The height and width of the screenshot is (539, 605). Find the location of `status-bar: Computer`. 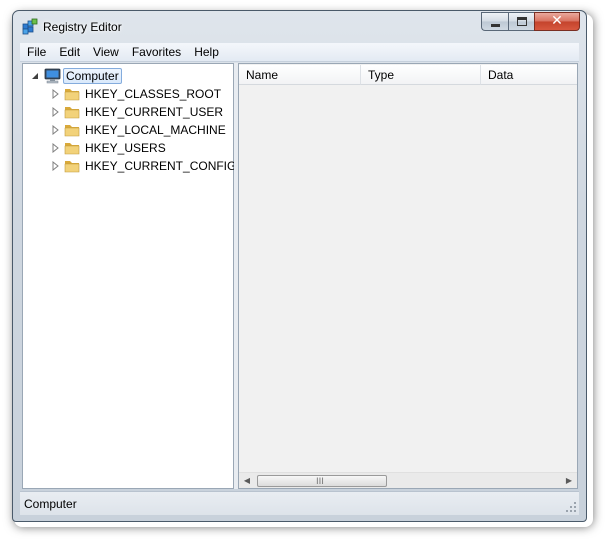

status-bar: Computer is located at coordinates (299, 503).